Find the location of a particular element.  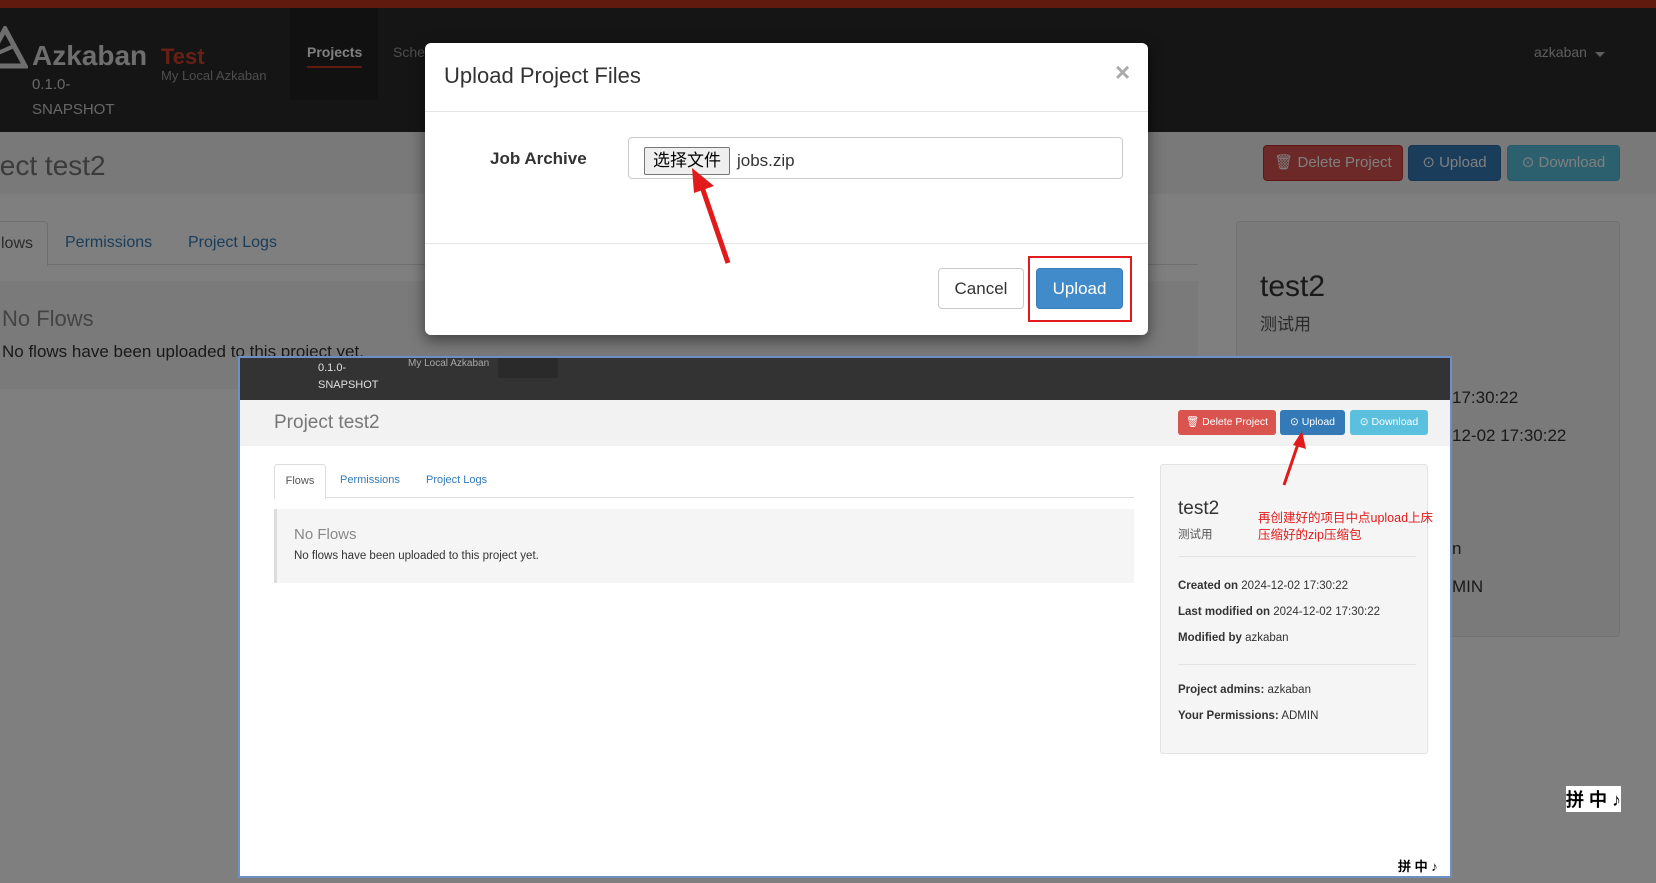

inset-tabs is located at coordinates (704, 481).